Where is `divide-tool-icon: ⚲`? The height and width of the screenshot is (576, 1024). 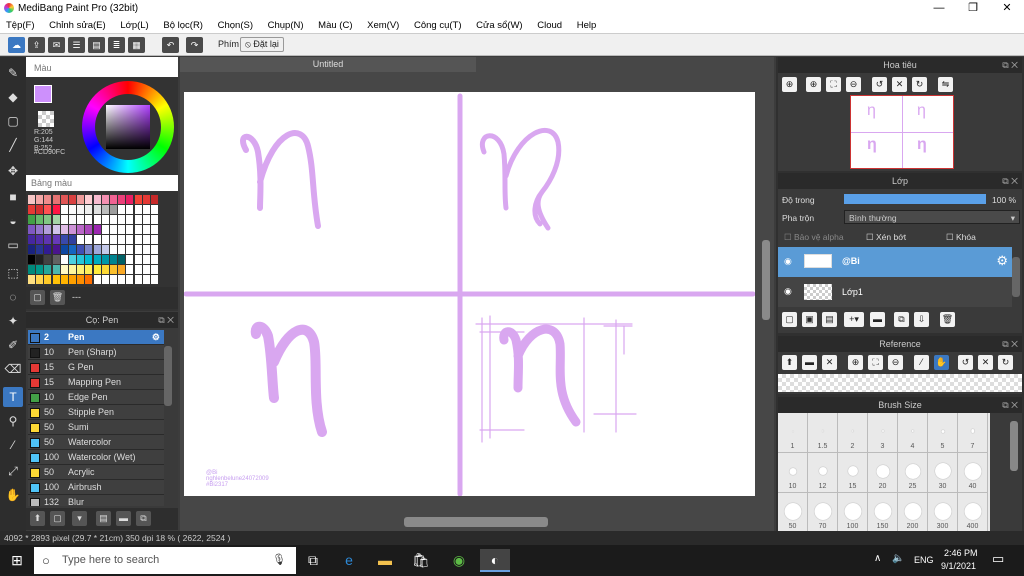 divide-tool-icon: ⚲ is located at coordinates (13, 421).